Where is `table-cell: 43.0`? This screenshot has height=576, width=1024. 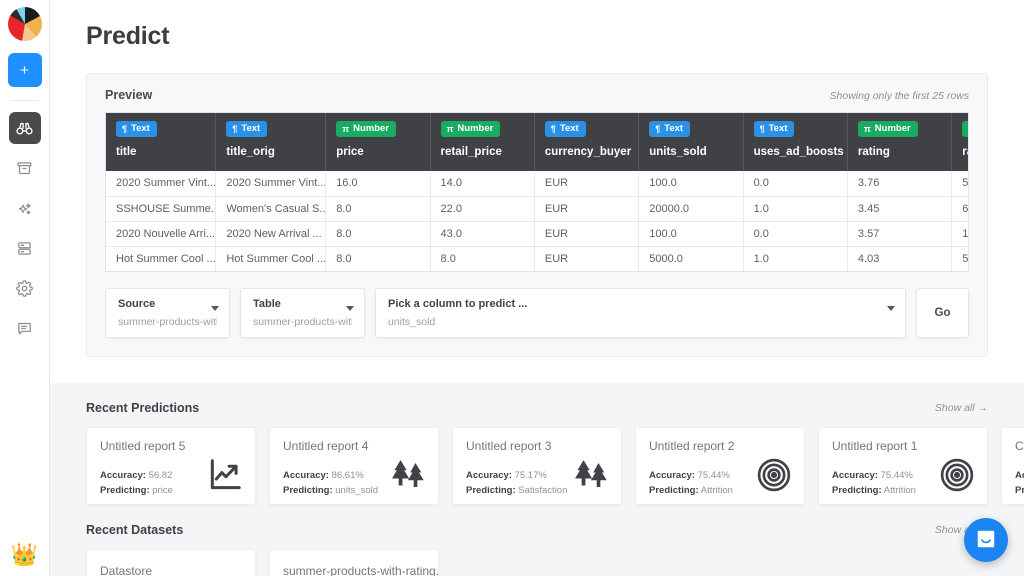
table-cell: 43.0 is located at coordinates (482, 234).